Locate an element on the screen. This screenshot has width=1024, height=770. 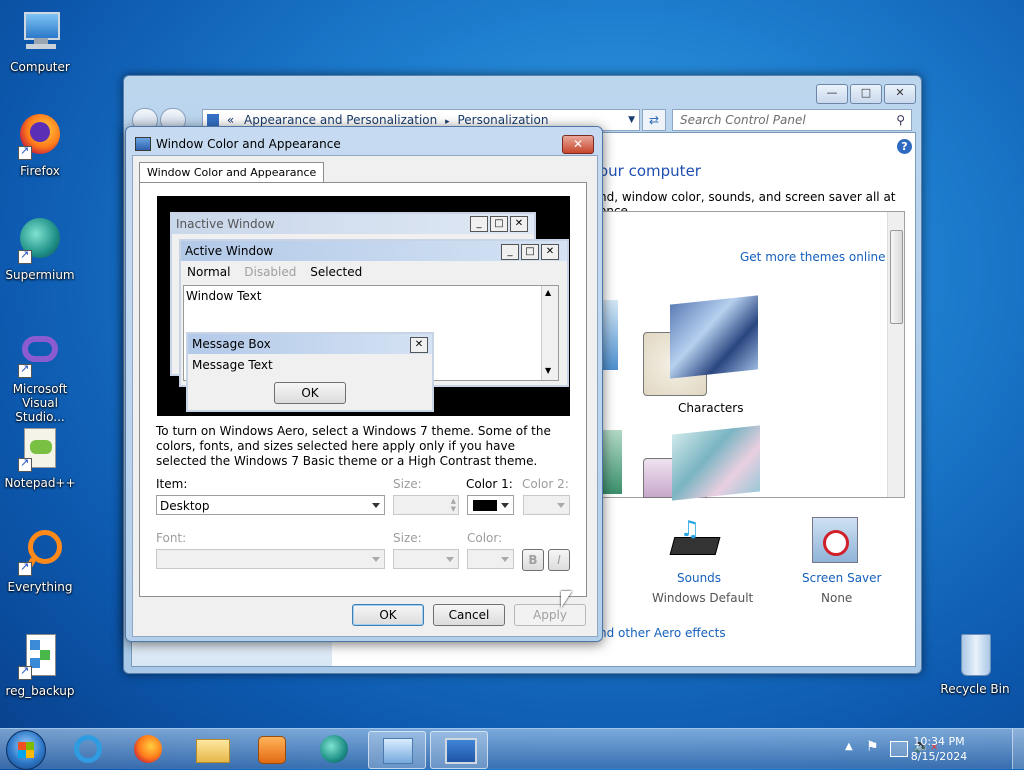
menu-disabled: Disabled is located at coordinates (270, 272).